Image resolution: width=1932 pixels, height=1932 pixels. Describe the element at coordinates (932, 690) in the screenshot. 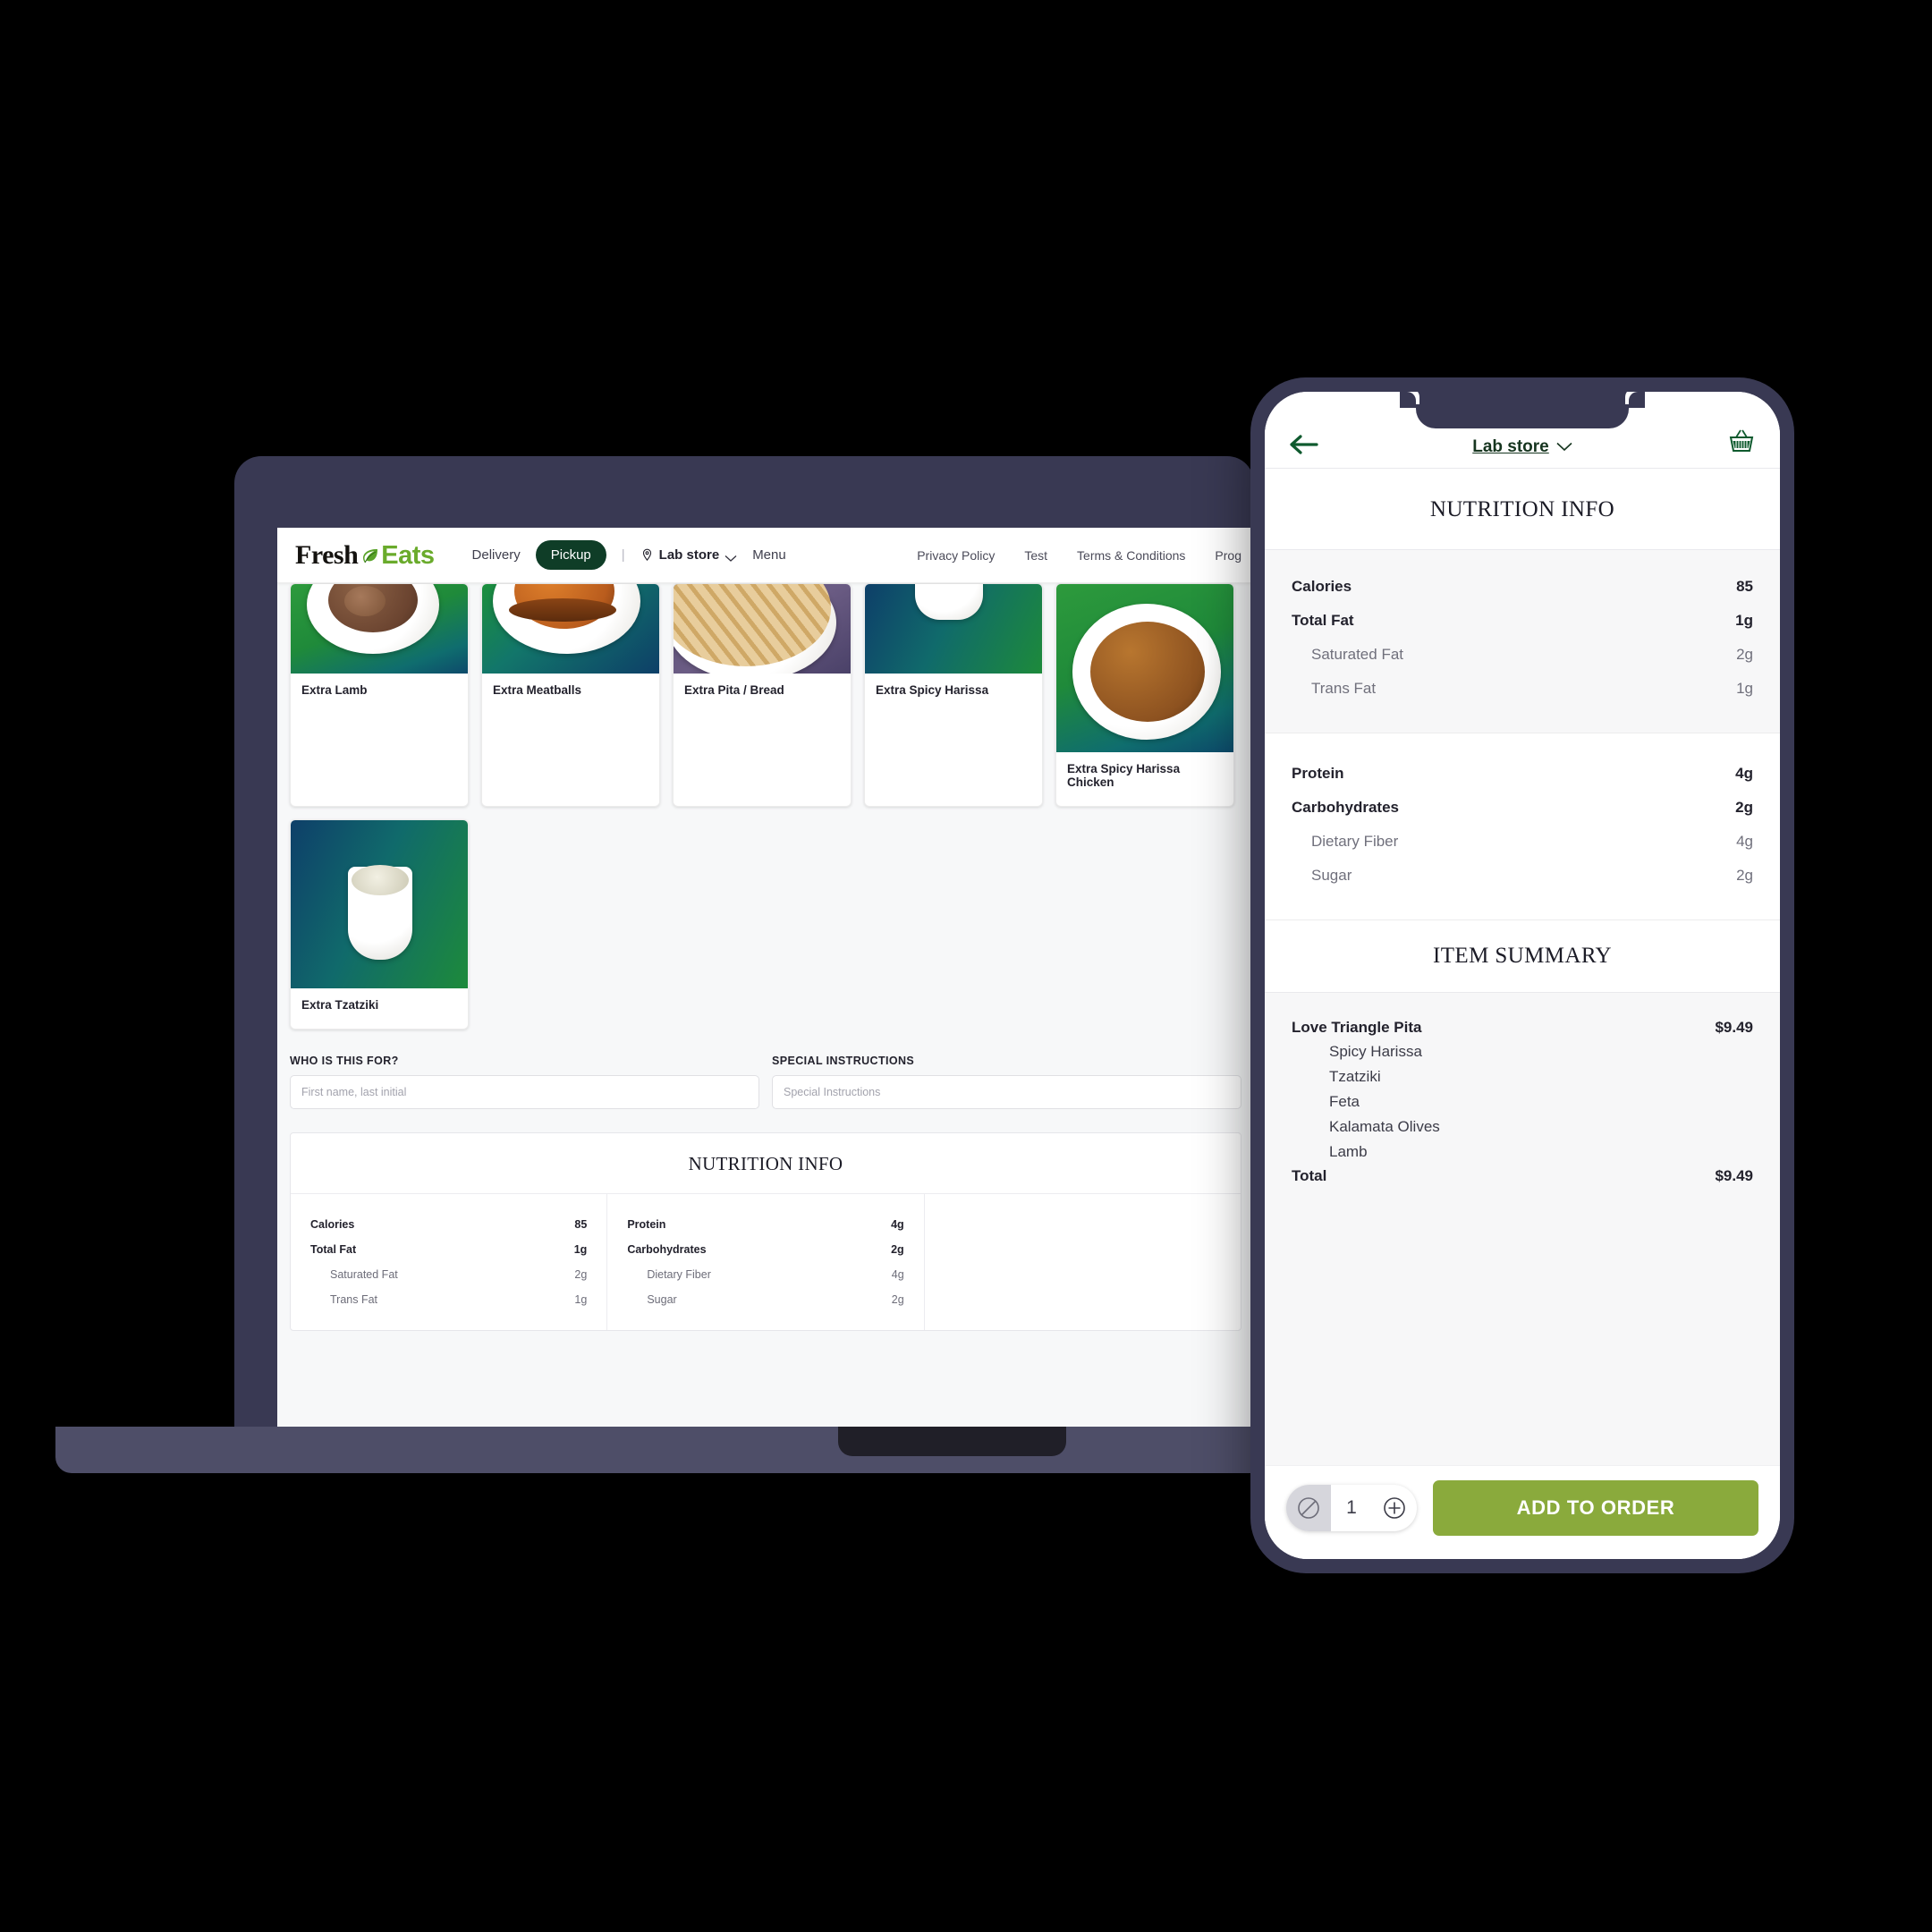

I see `card-label: Extra Spicy Harissa` at that location.